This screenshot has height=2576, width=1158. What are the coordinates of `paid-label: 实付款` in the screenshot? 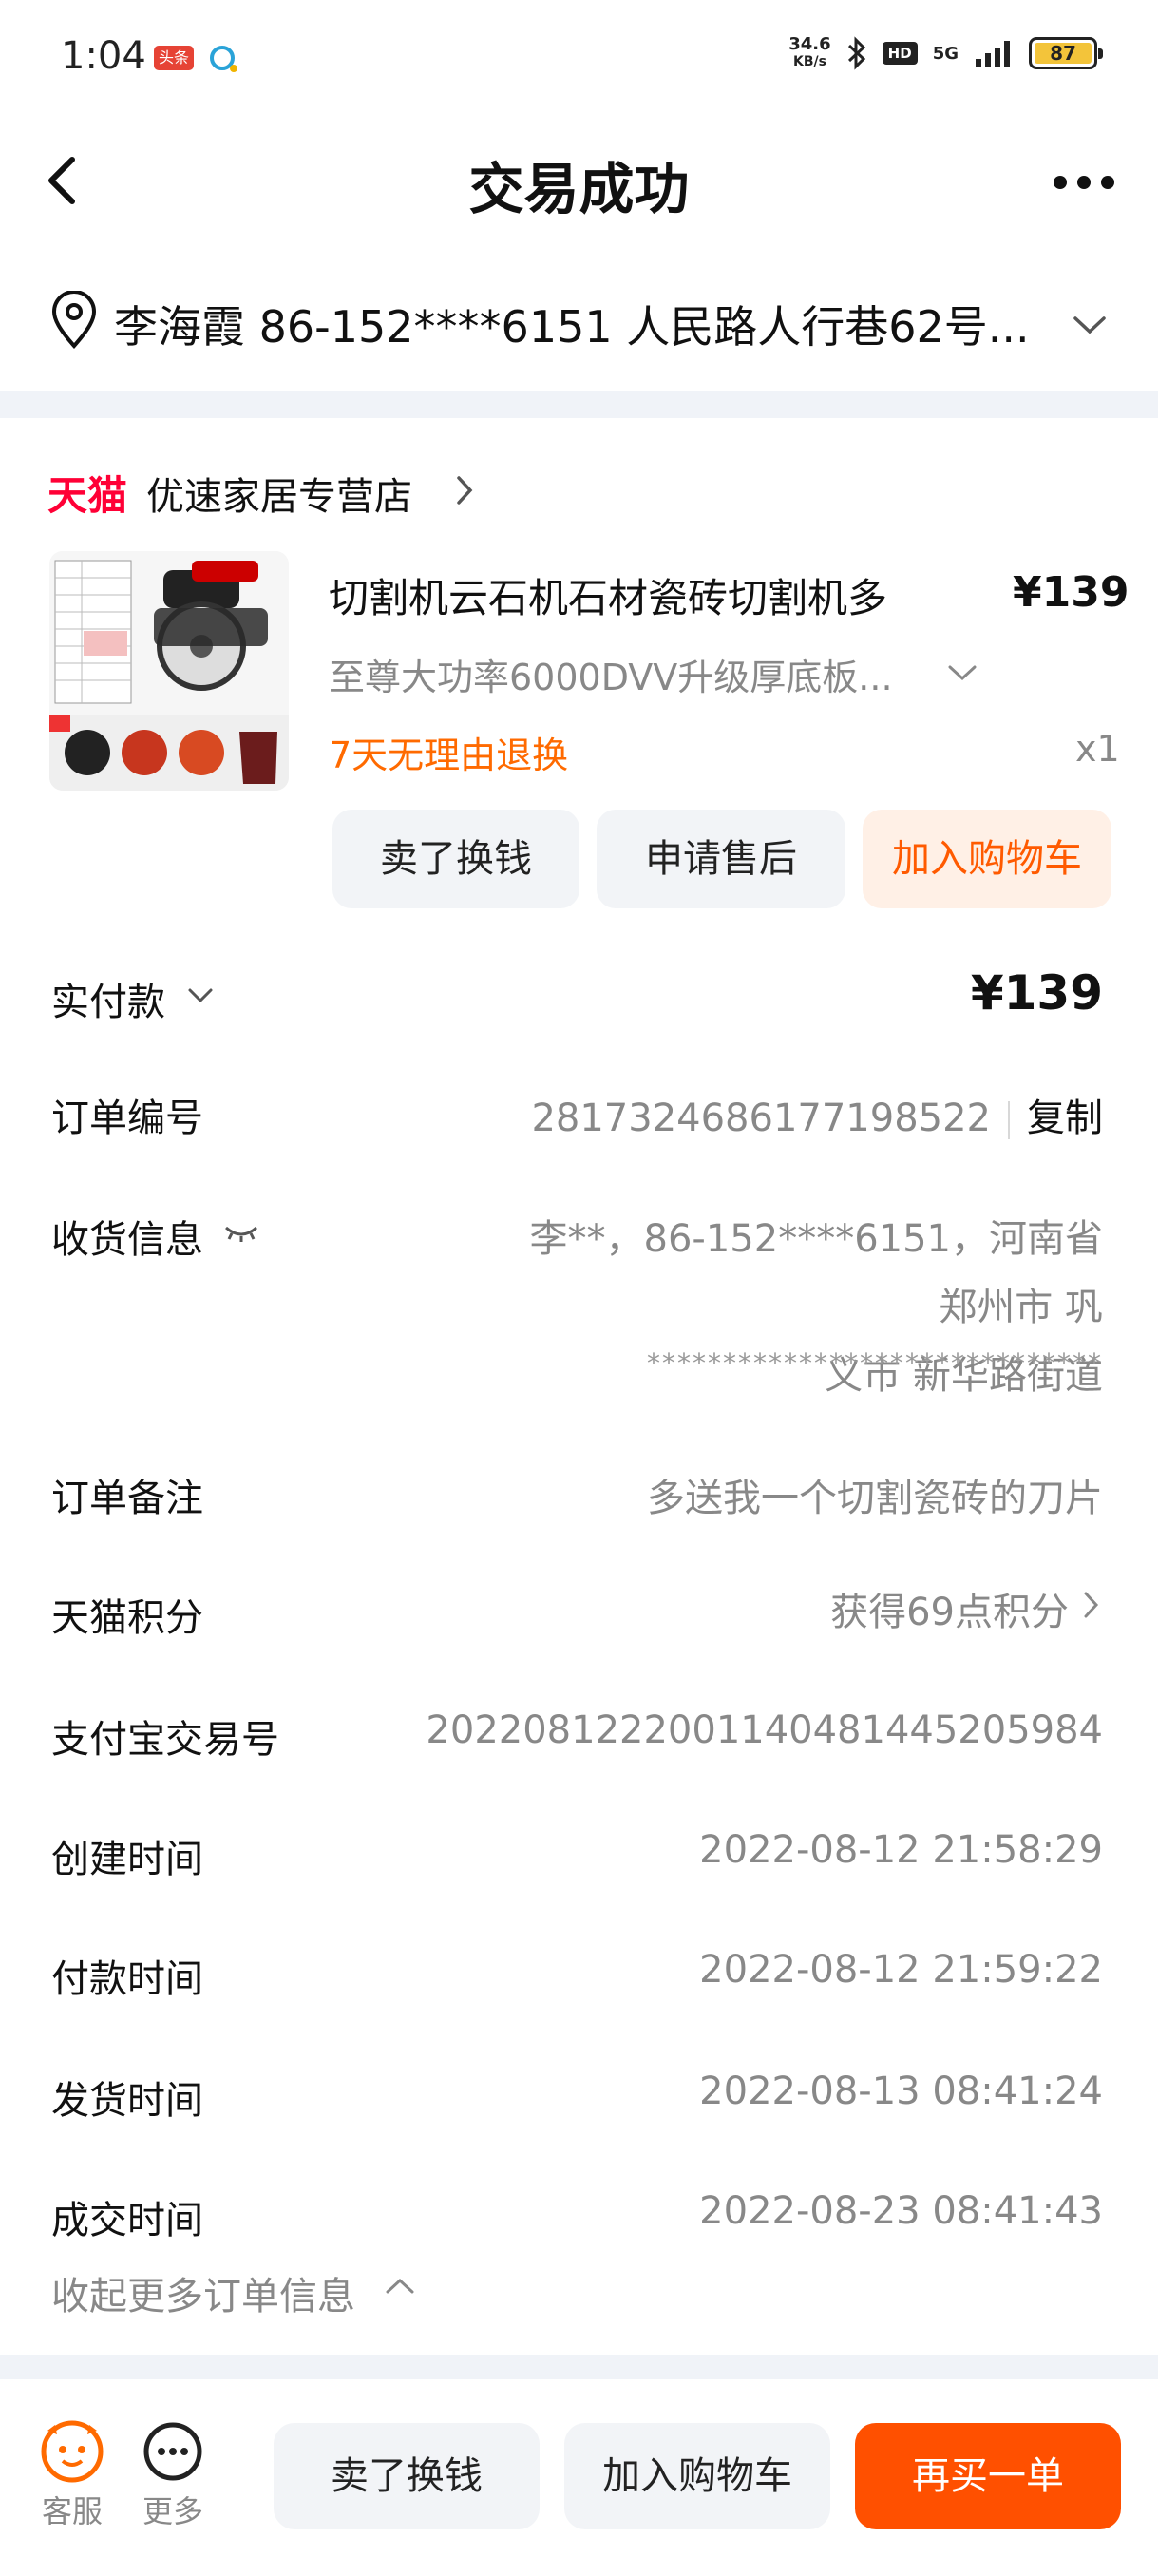 It's located at (108, 998).